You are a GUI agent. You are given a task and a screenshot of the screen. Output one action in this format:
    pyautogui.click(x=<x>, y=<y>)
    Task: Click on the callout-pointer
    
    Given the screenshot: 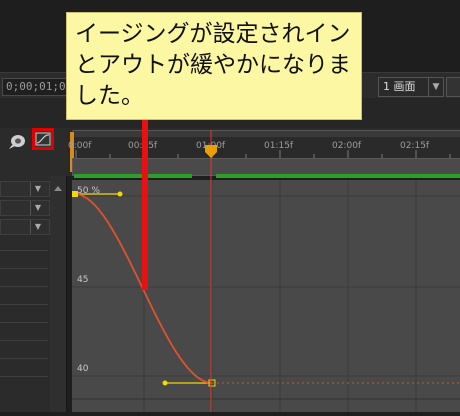 What is the action you would take?
    pyautogui.click(x=145, y=205)
    